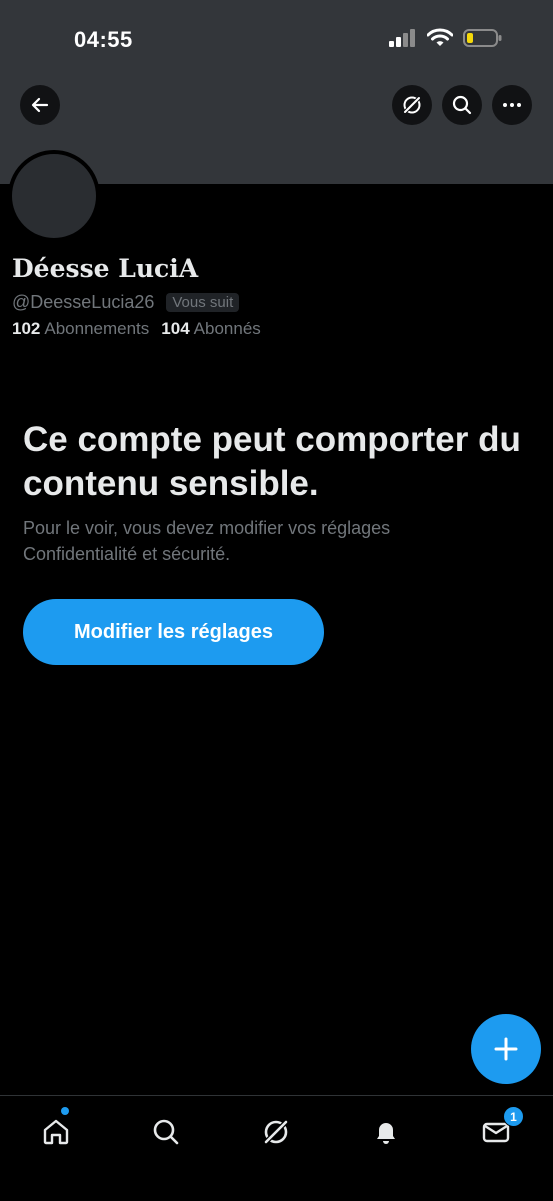  Describe the element at coordinates (26, 328) in the screenshot. I see `following-count: 102` at that location.